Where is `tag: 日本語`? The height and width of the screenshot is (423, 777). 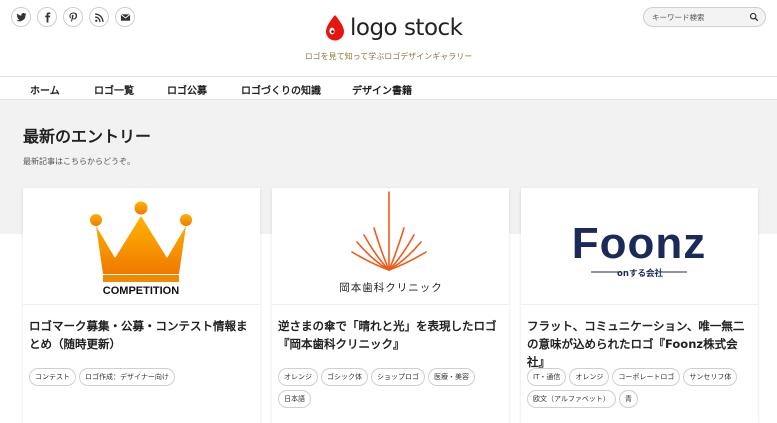
tag: 日本語 is located at coordinates (294, 399).